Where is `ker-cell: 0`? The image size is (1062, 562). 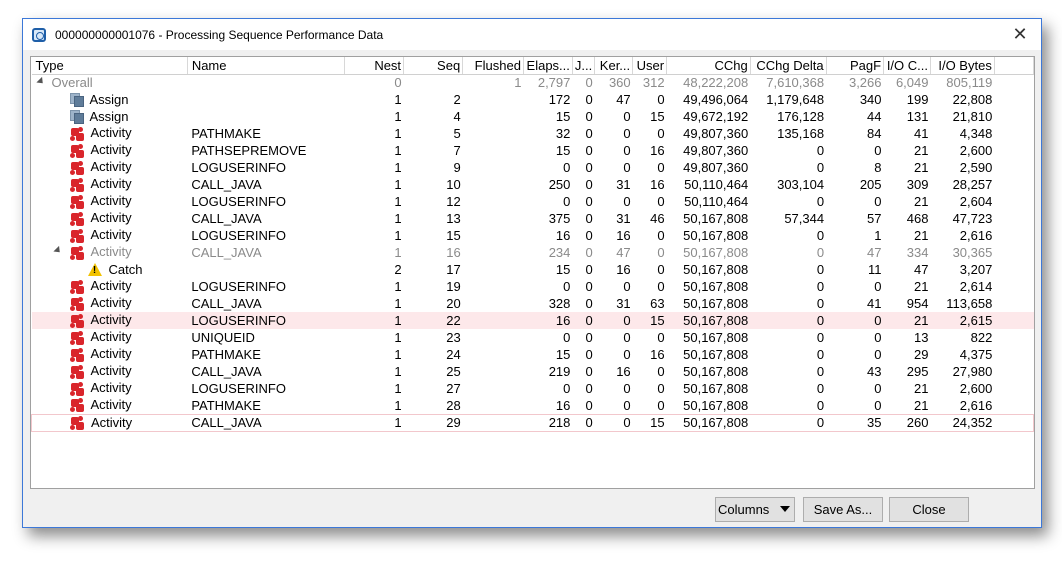
ker-cell: 0 is located at coordinates (627, 405).